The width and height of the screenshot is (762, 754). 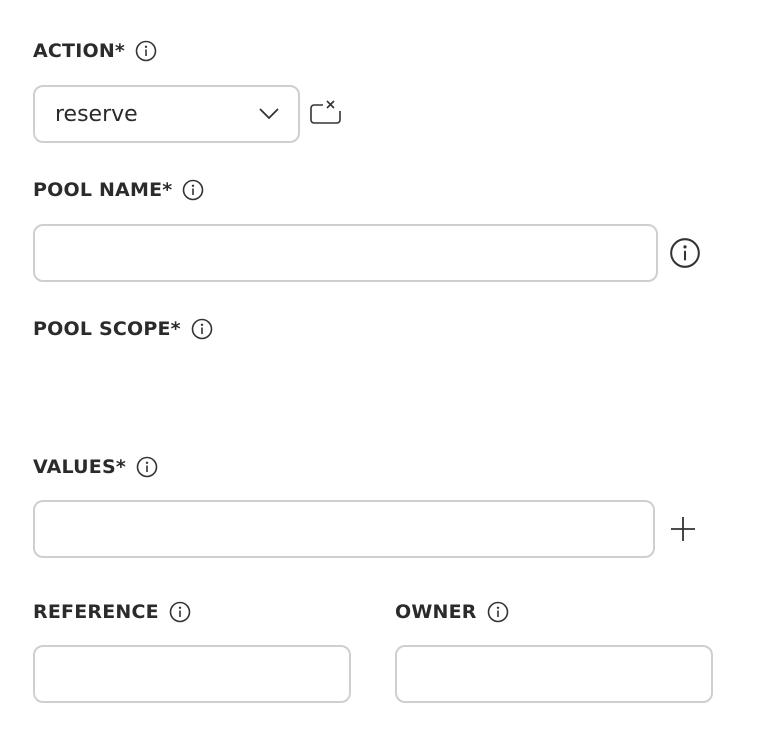 What do you see at coordinates (96, 114) in the screenshot?
I see `action-select-value: reserve` at bounding box center [96, 114].